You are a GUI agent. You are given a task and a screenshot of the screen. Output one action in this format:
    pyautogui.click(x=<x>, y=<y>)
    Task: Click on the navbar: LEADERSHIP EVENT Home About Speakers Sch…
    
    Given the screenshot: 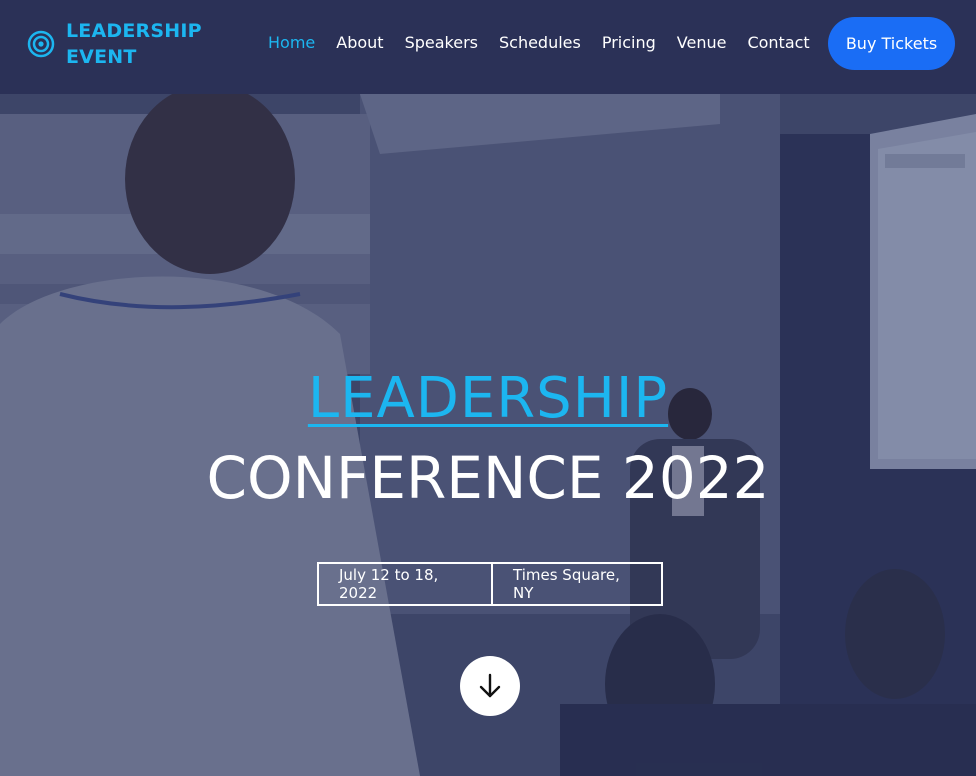 What is the action you would take?
    pyautogui.click(x=488, y=47)
    